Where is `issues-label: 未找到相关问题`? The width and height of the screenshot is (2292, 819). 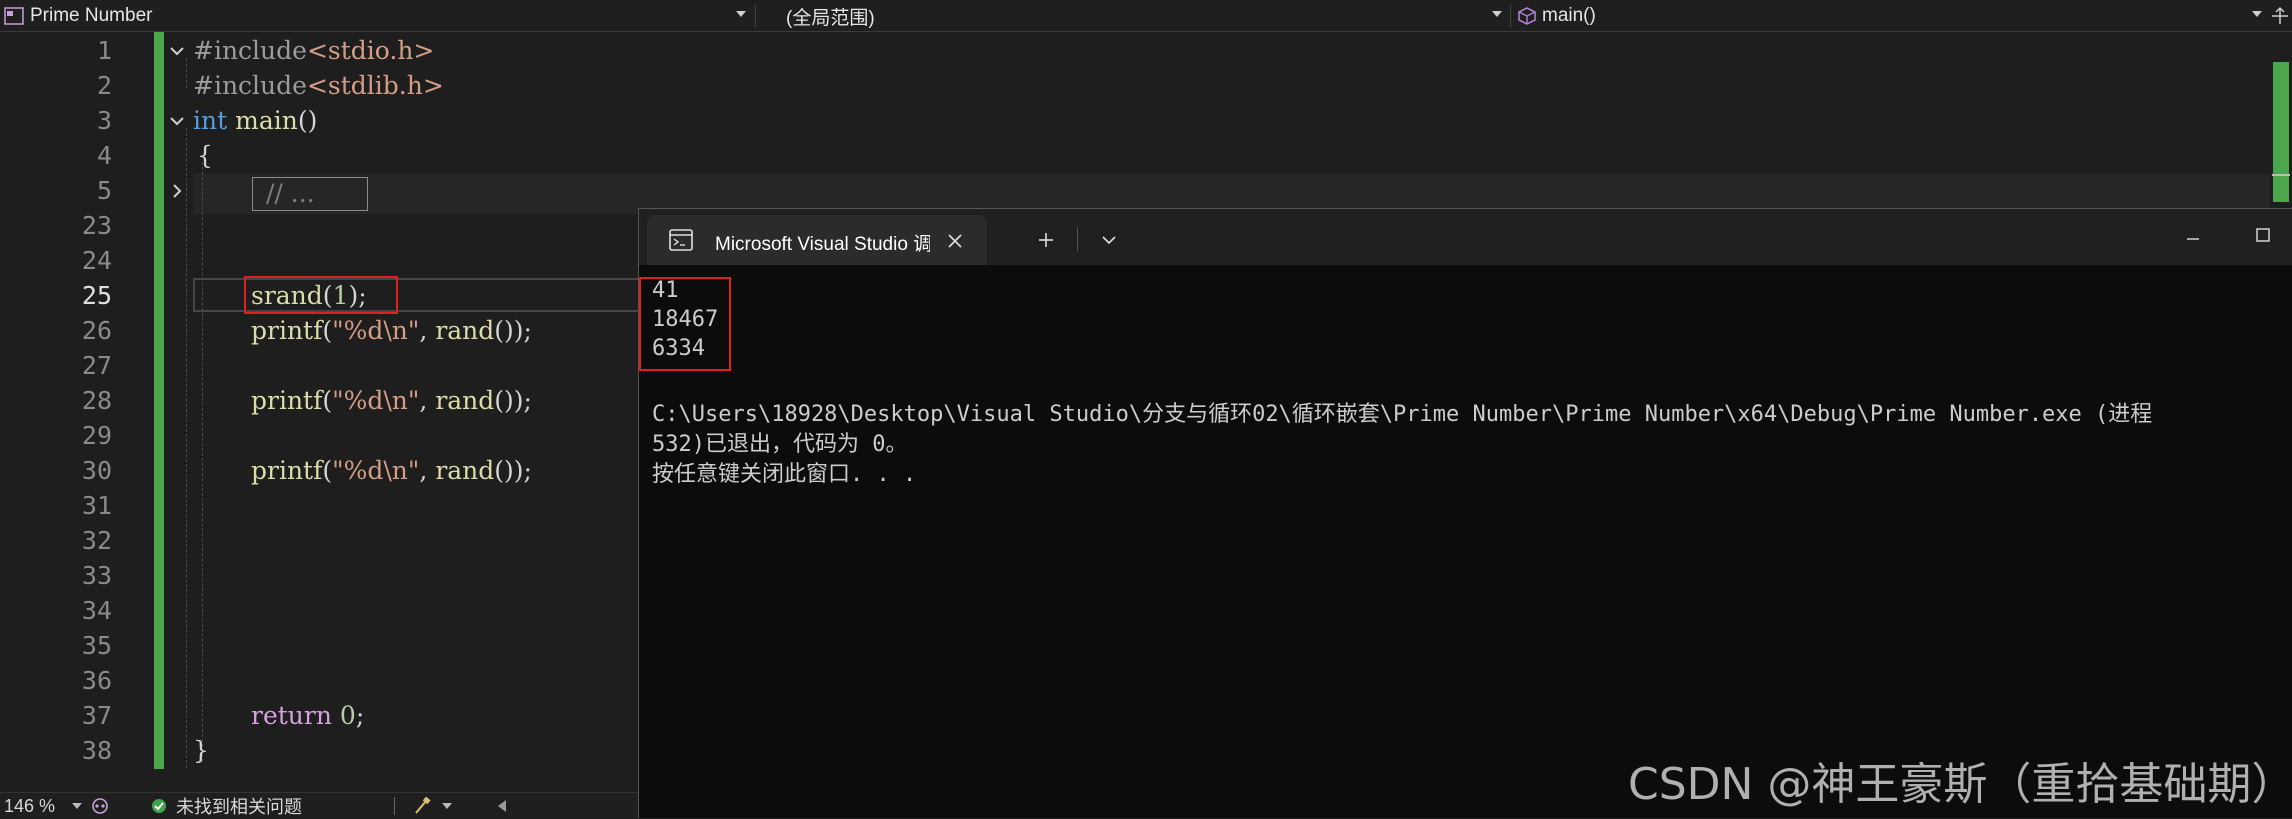
issues-label: 未找到相关问题 is located at coordinates (239, 807).